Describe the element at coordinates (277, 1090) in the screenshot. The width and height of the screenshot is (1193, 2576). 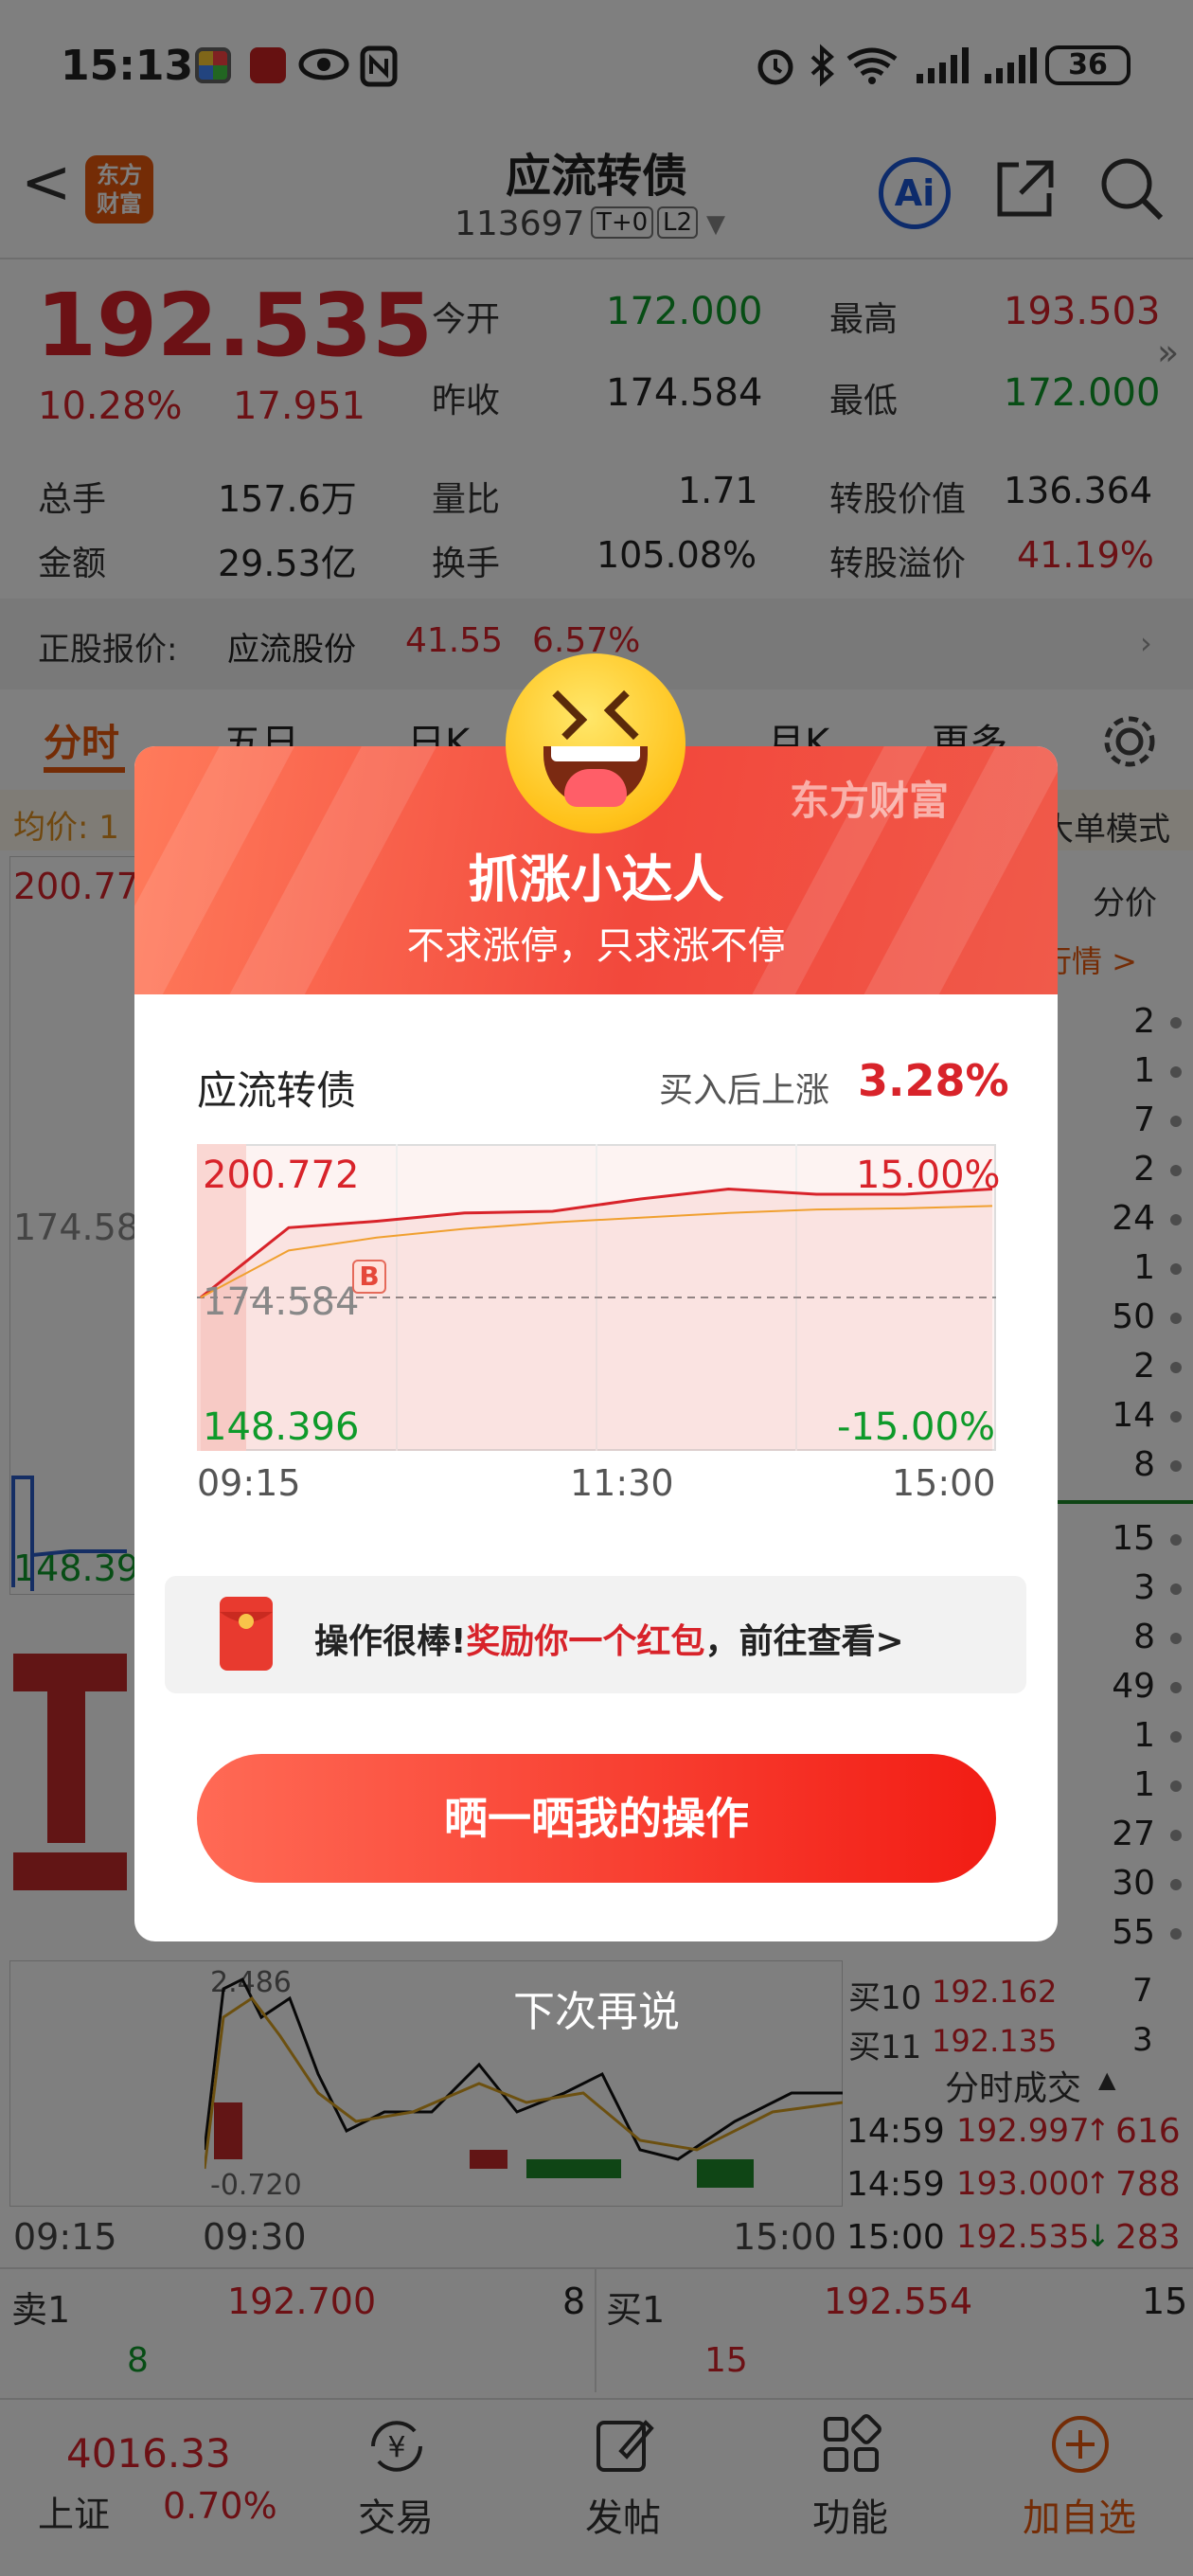
I see `bond-name: 应流转债` at that location.